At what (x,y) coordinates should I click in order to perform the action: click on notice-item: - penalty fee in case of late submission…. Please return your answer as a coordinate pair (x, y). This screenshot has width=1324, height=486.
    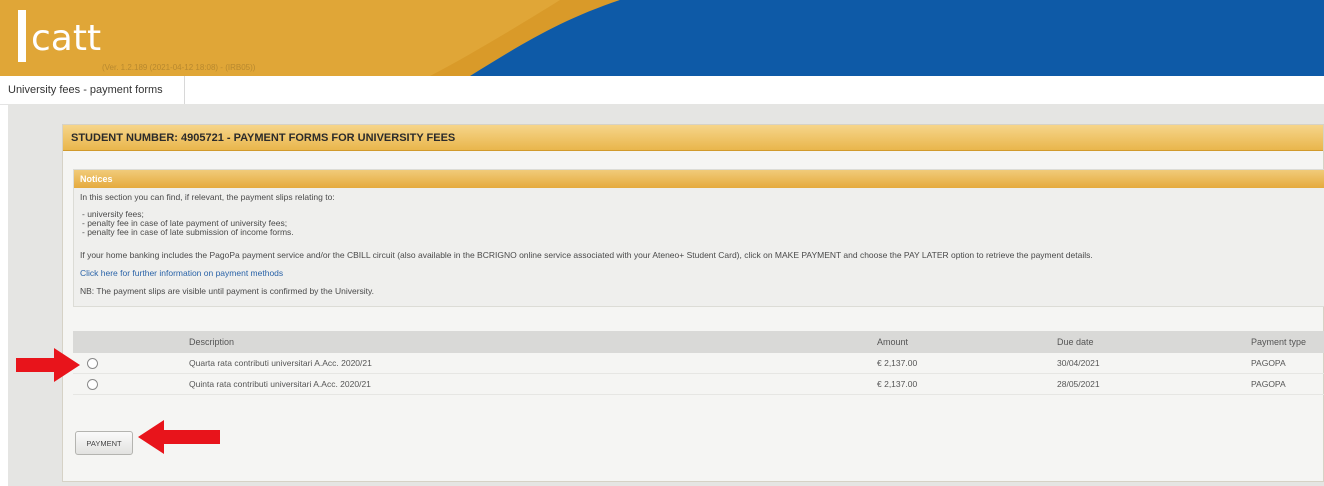
    Looking at the image, I should click on (188, 232).